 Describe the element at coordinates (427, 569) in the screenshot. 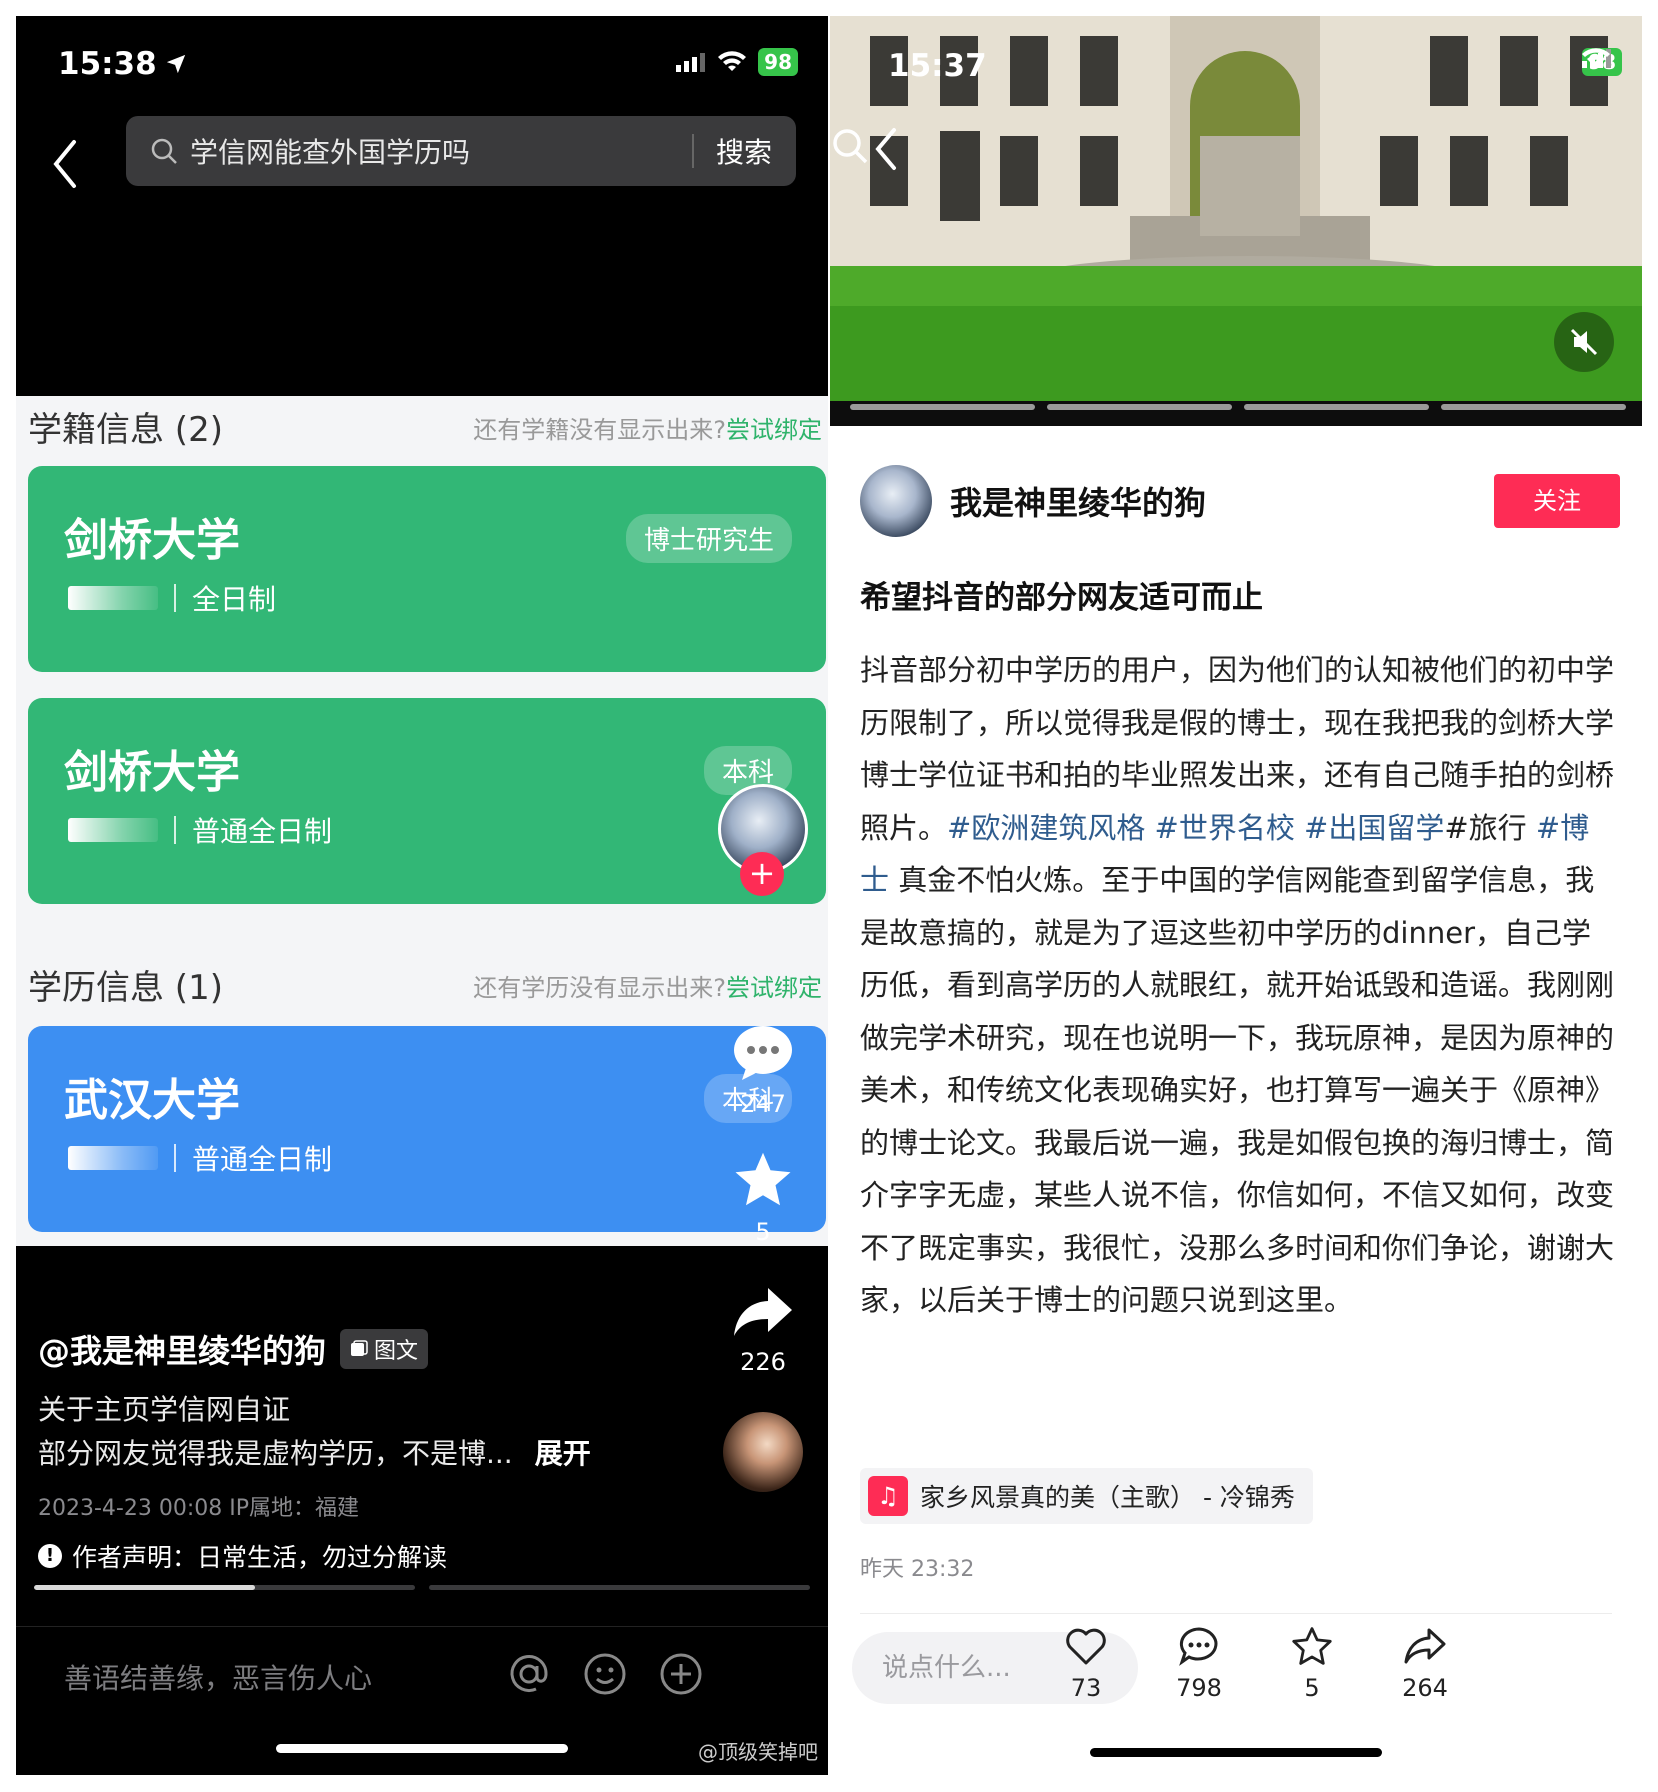

I see `xueji-card-1: 剑桥大学 博士研究生 全日制` at that location.